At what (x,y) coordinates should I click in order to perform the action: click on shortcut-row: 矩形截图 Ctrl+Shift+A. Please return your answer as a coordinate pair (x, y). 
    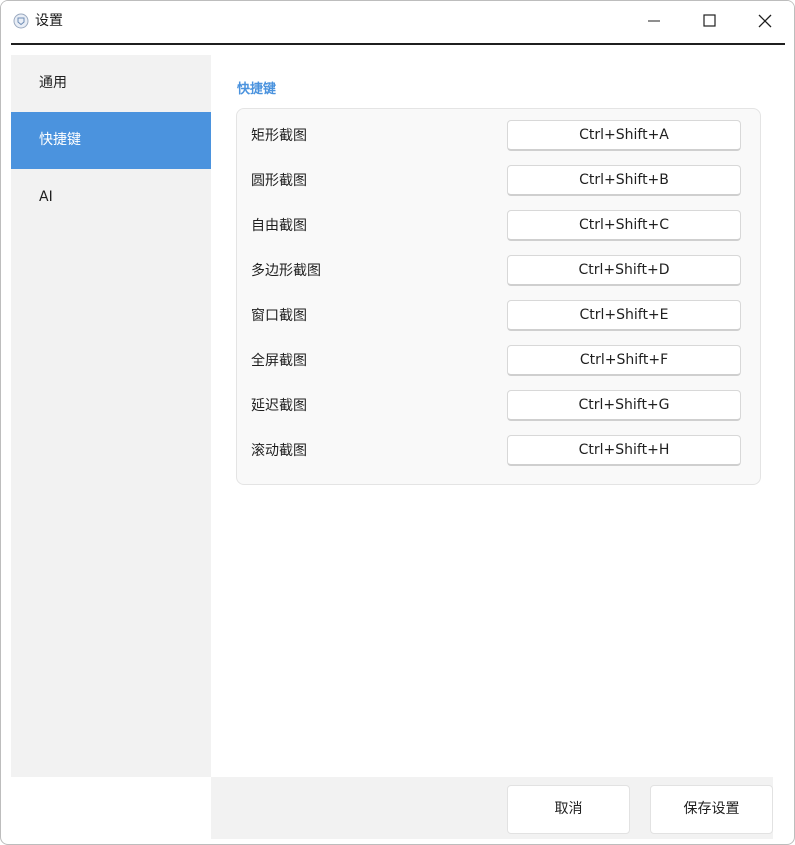
    Looking at the image, I should click on (498, 131).